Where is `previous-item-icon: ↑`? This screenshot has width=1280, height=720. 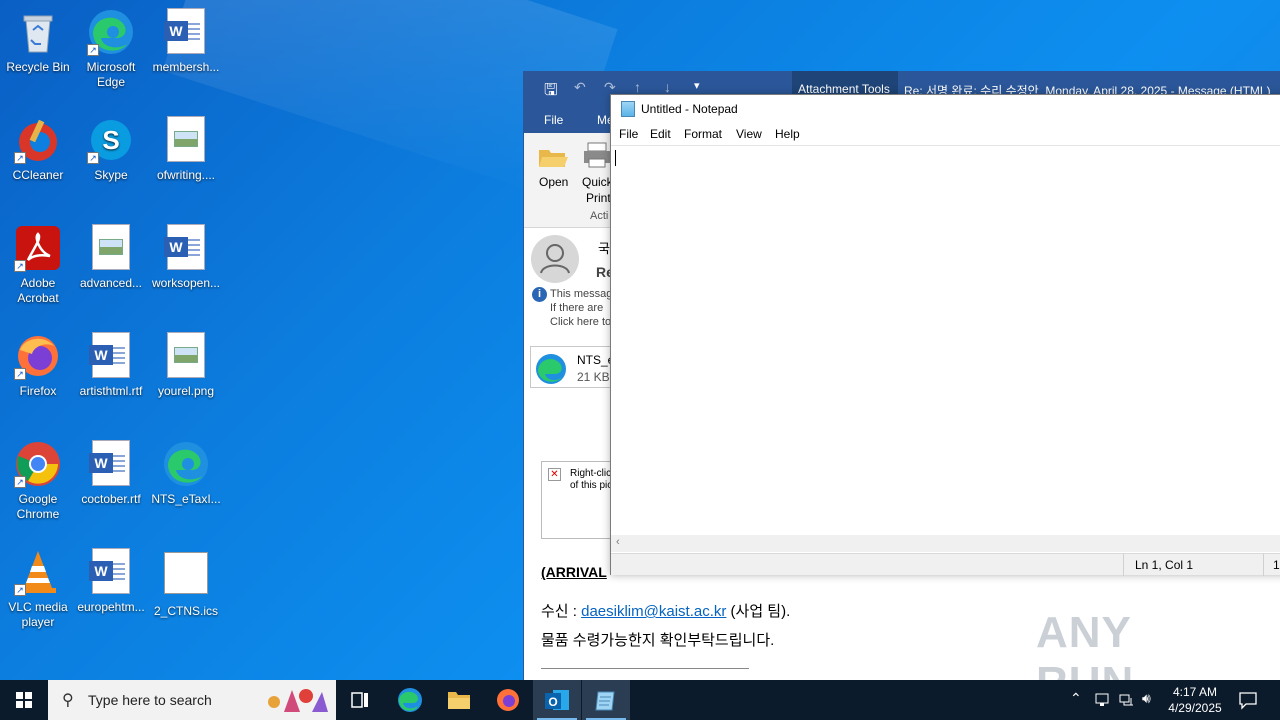 previous-item-icon: ↑ is located at coordinates (637, 87).